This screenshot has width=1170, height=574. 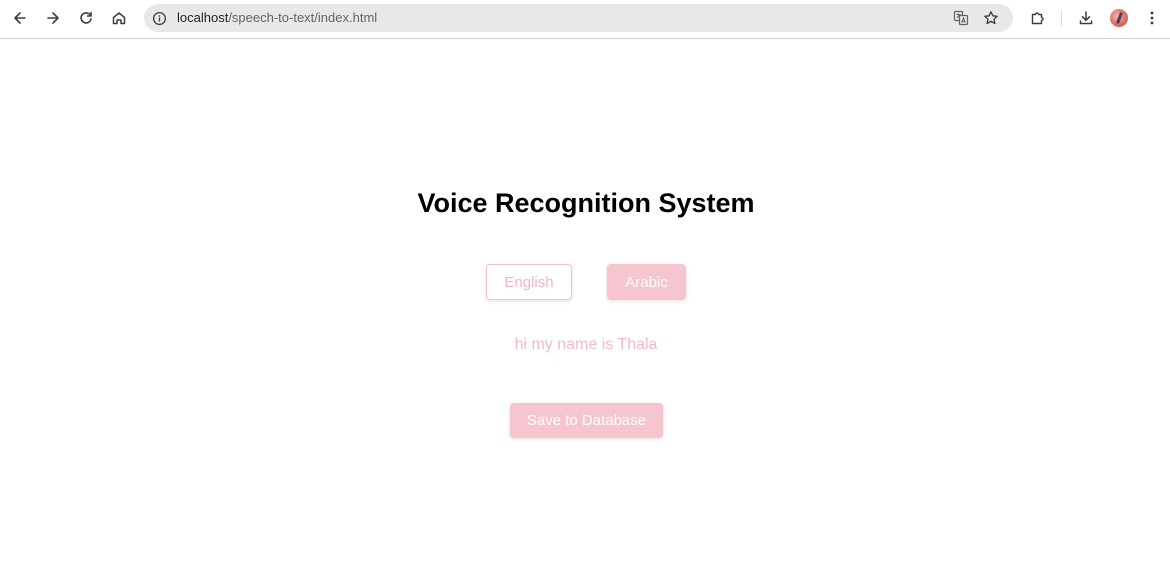 I want to click on reload-button, so click(x=86, y=18).